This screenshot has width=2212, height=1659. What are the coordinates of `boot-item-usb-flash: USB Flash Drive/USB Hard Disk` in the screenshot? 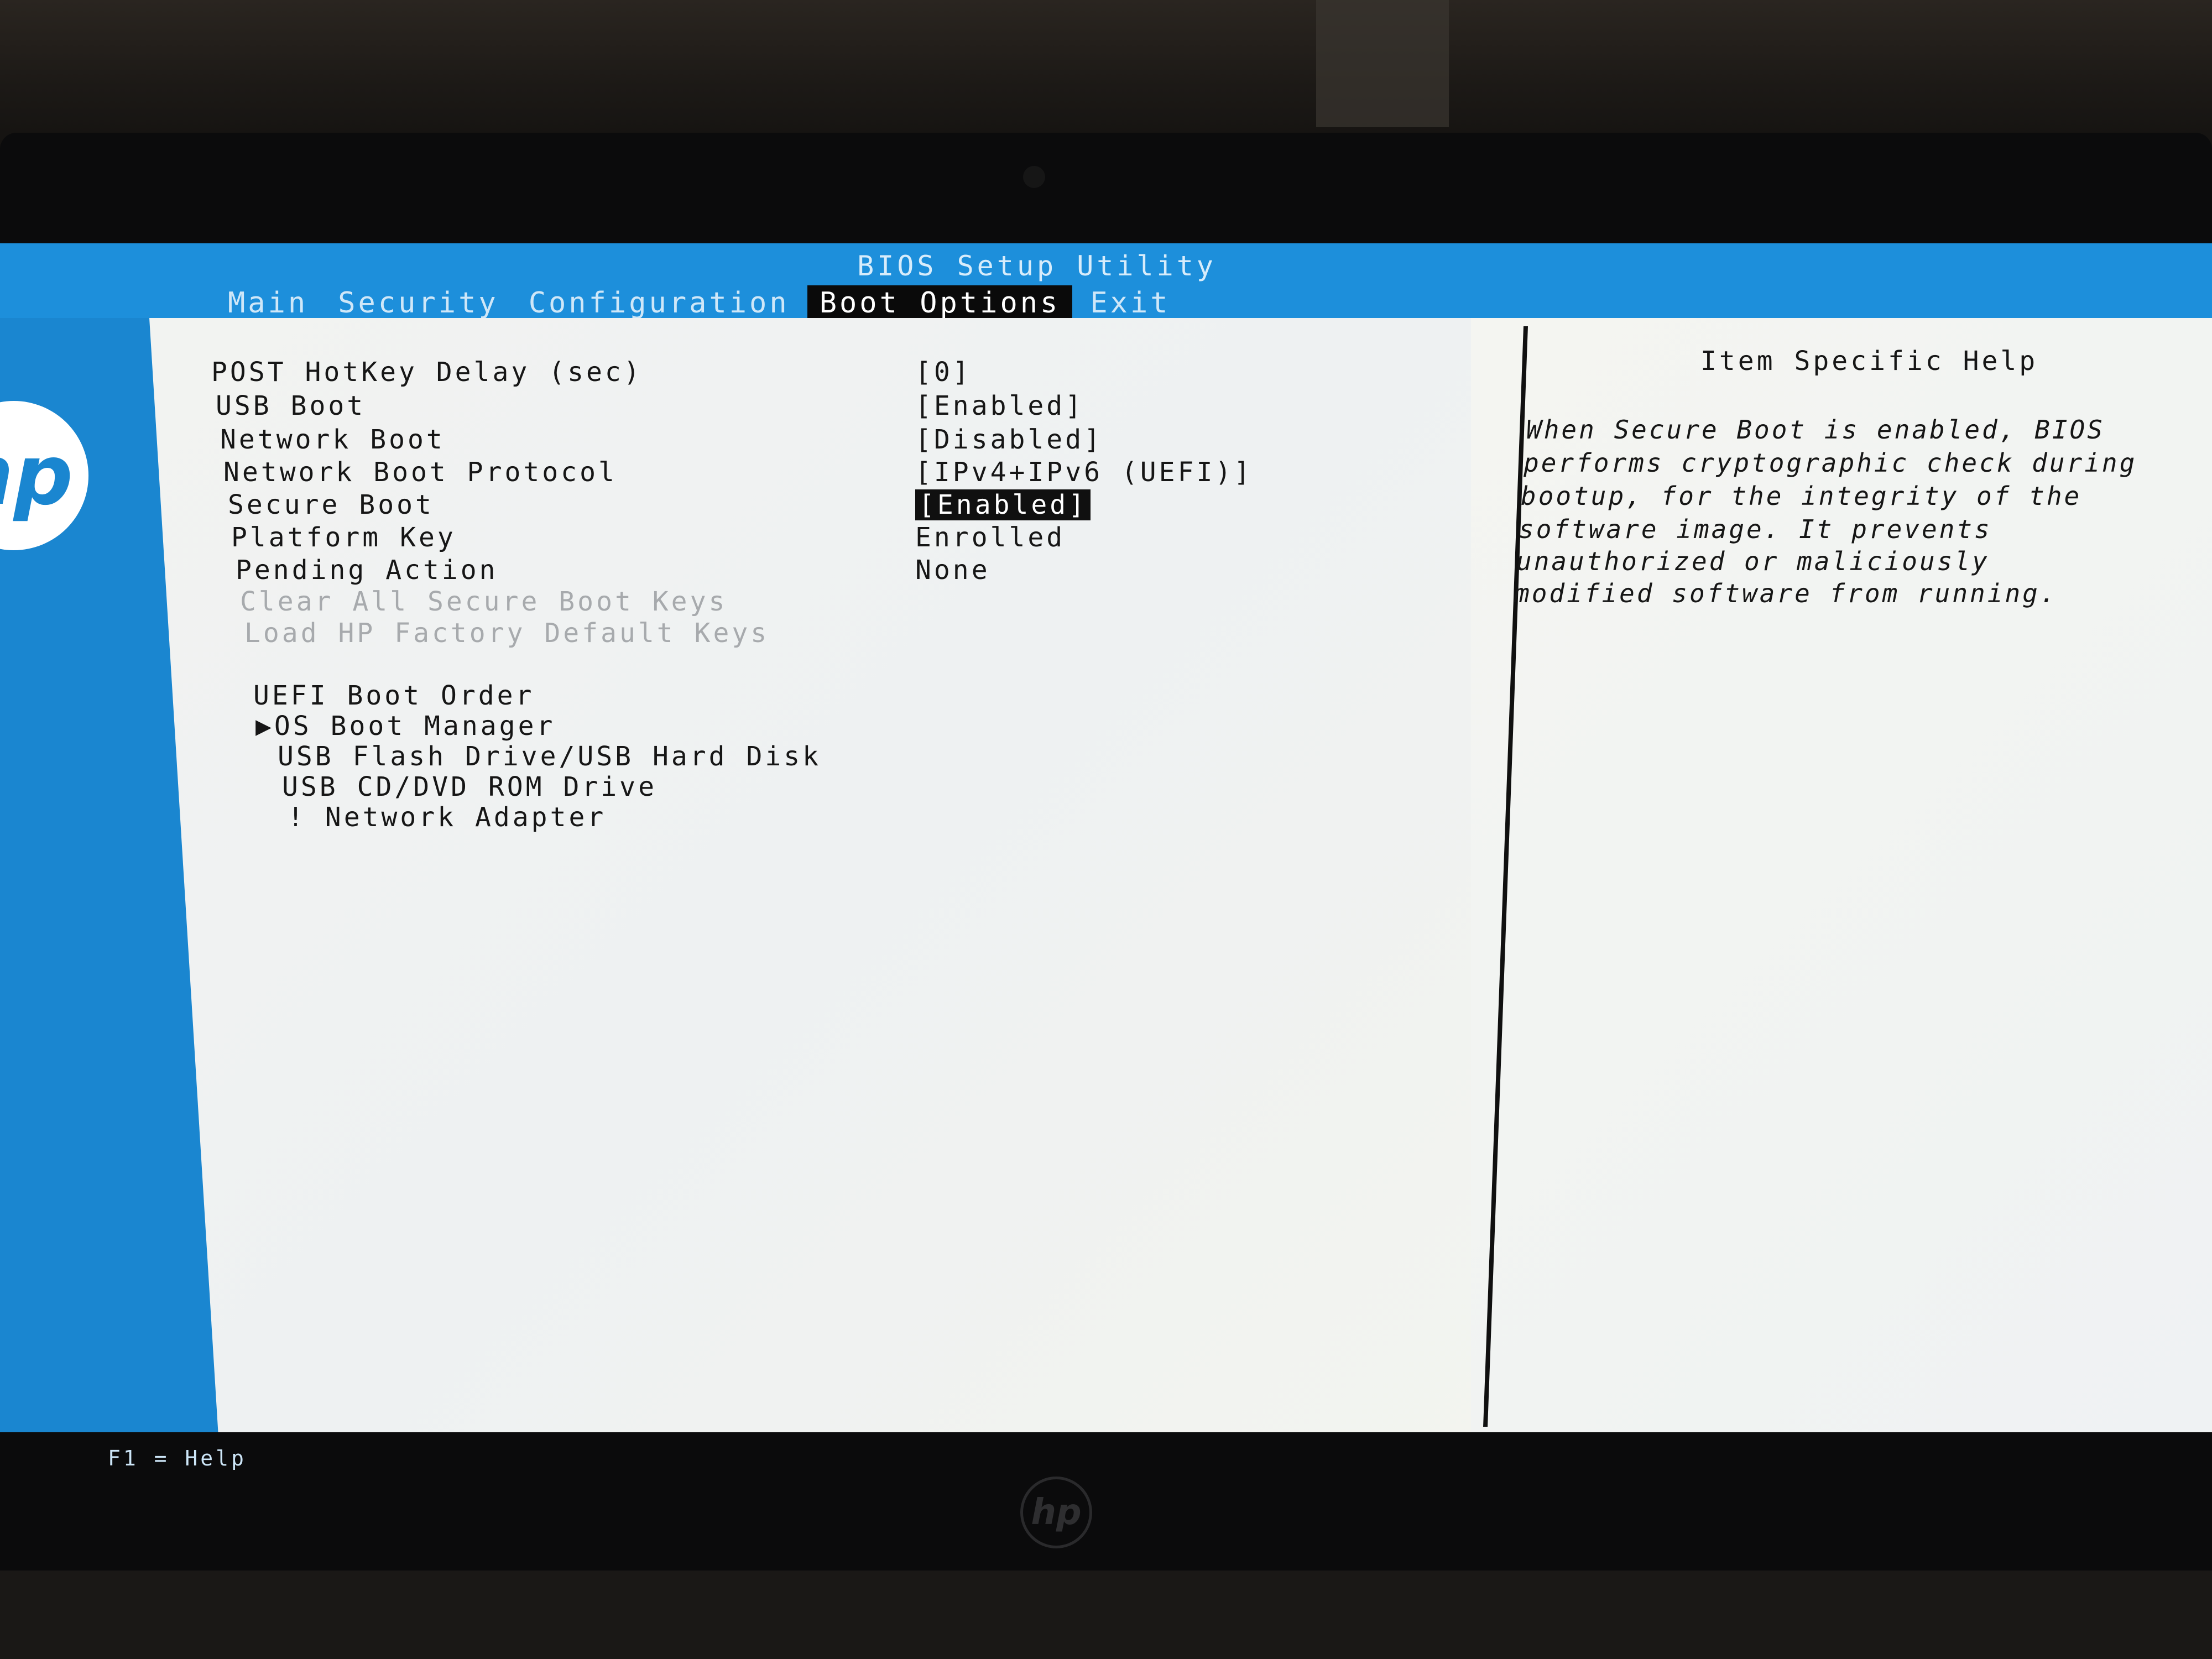 It's located at (550, 757).